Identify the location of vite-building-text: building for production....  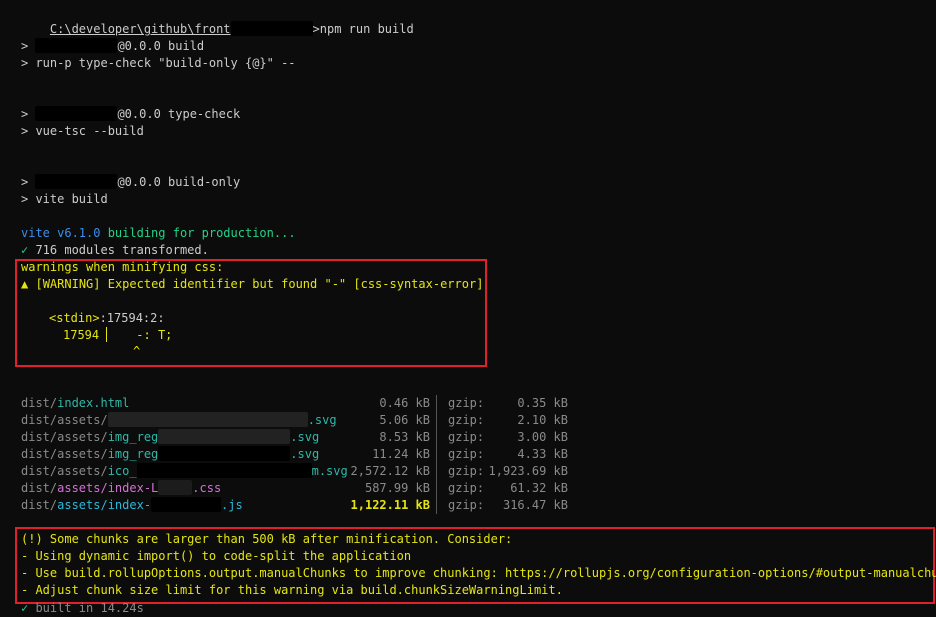
(198, 233).